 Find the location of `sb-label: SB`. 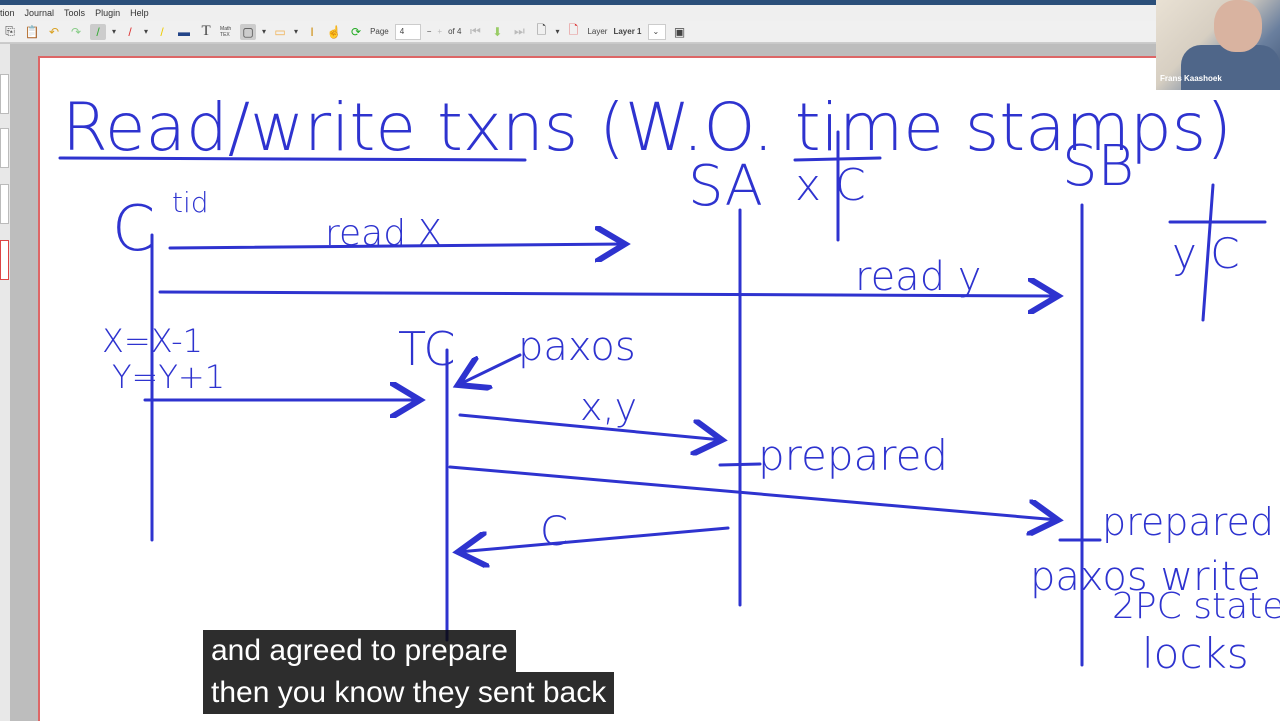

sb-label: SB is located at coordinates (1098, 166).